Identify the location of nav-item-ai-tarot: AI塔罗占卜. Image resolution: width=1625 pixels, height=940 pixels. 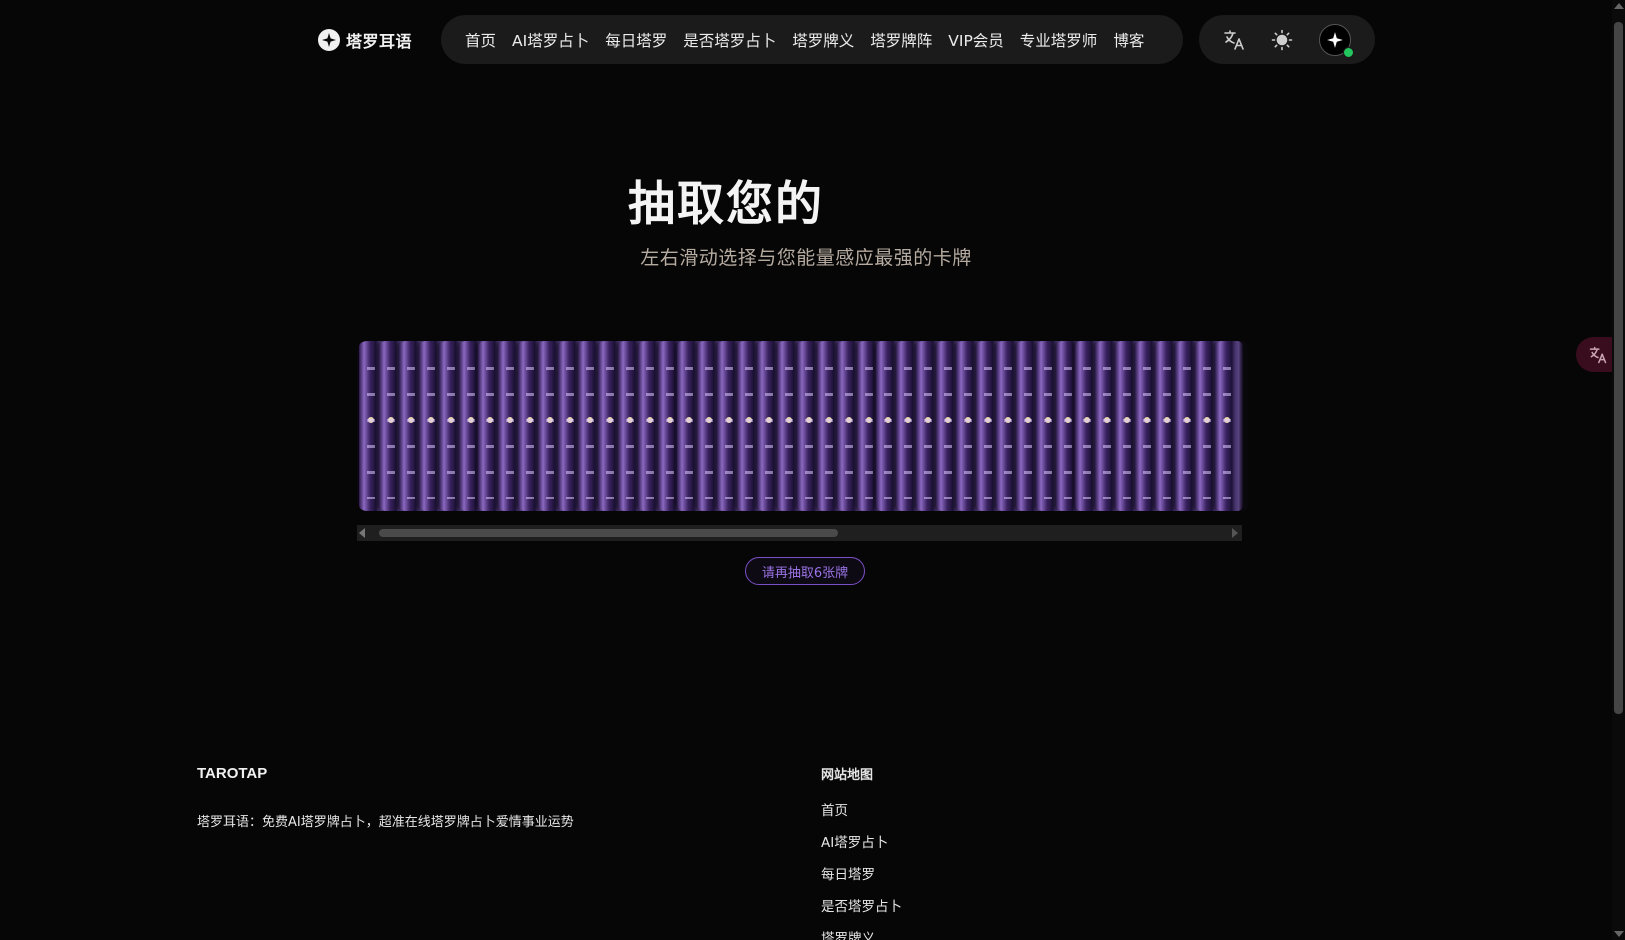
(550, 40).